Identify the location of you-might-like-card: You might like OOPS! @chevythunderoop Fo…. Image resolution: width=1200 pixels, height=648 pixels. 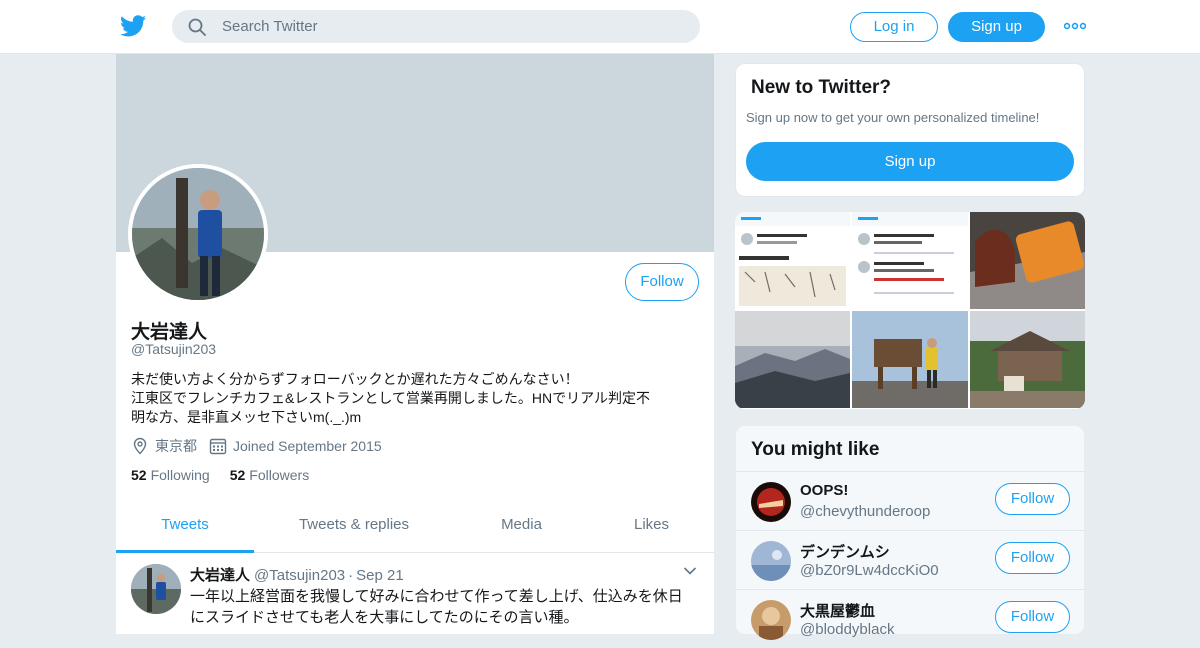
(910, 532).